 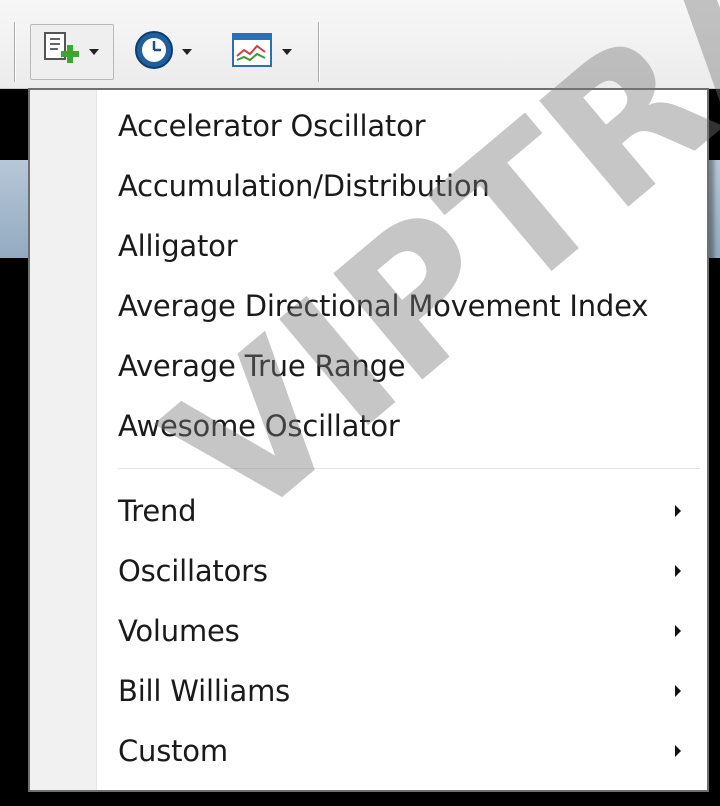 What do you see at coordinates (253, 52) in the screenshot?
I see `indicators-chart-icon` at bounding box center [253, 52].